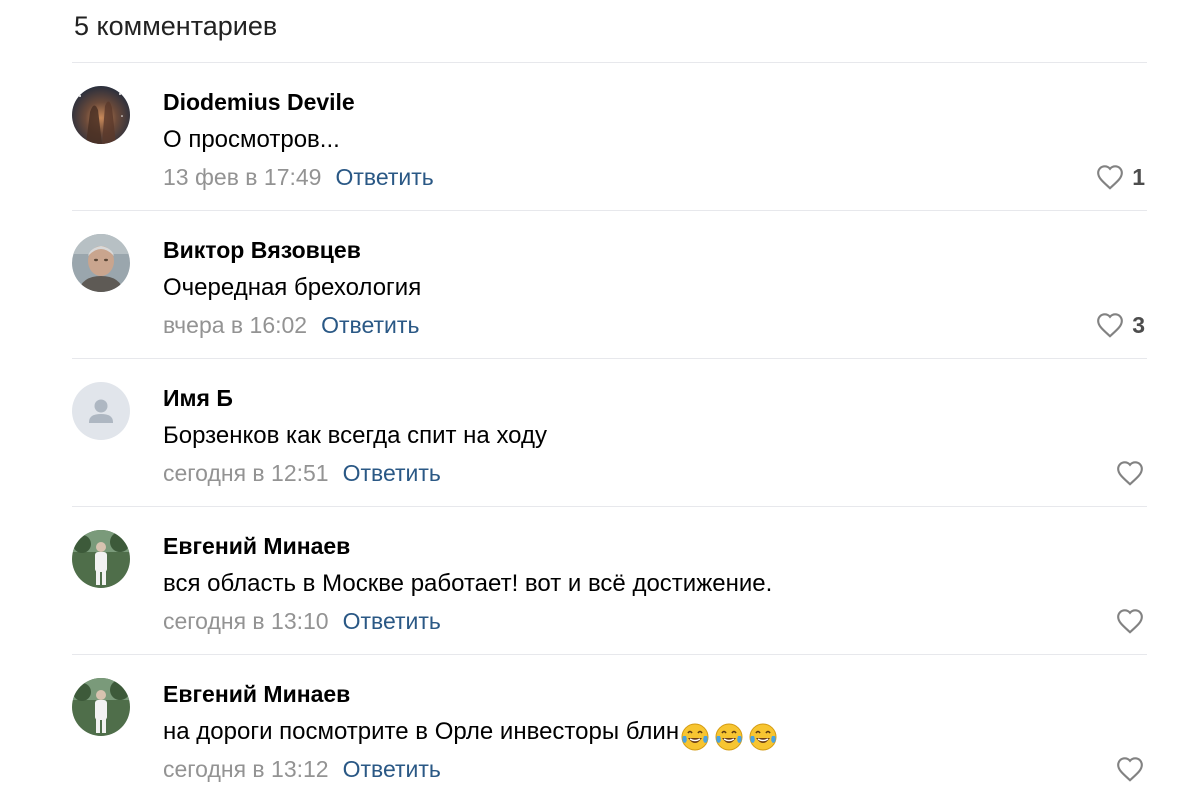 This screenshot has height=789, width=1200. What do you see at coordinates (246, 473) in the screenshot?
I see `comment-date: сегодня в 12:51` at bounding box center [246, 473].